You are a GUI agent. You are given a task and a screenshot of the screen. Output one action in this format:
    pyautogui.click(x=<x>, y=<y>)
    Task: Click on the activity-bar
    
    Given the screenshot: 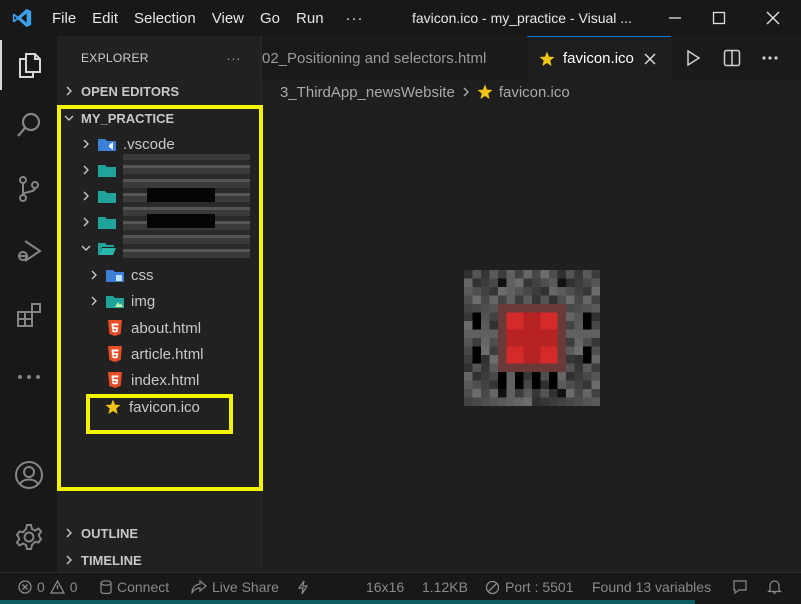 What is the action you would take?
    pyautogui.click(x=28, y=304)
    